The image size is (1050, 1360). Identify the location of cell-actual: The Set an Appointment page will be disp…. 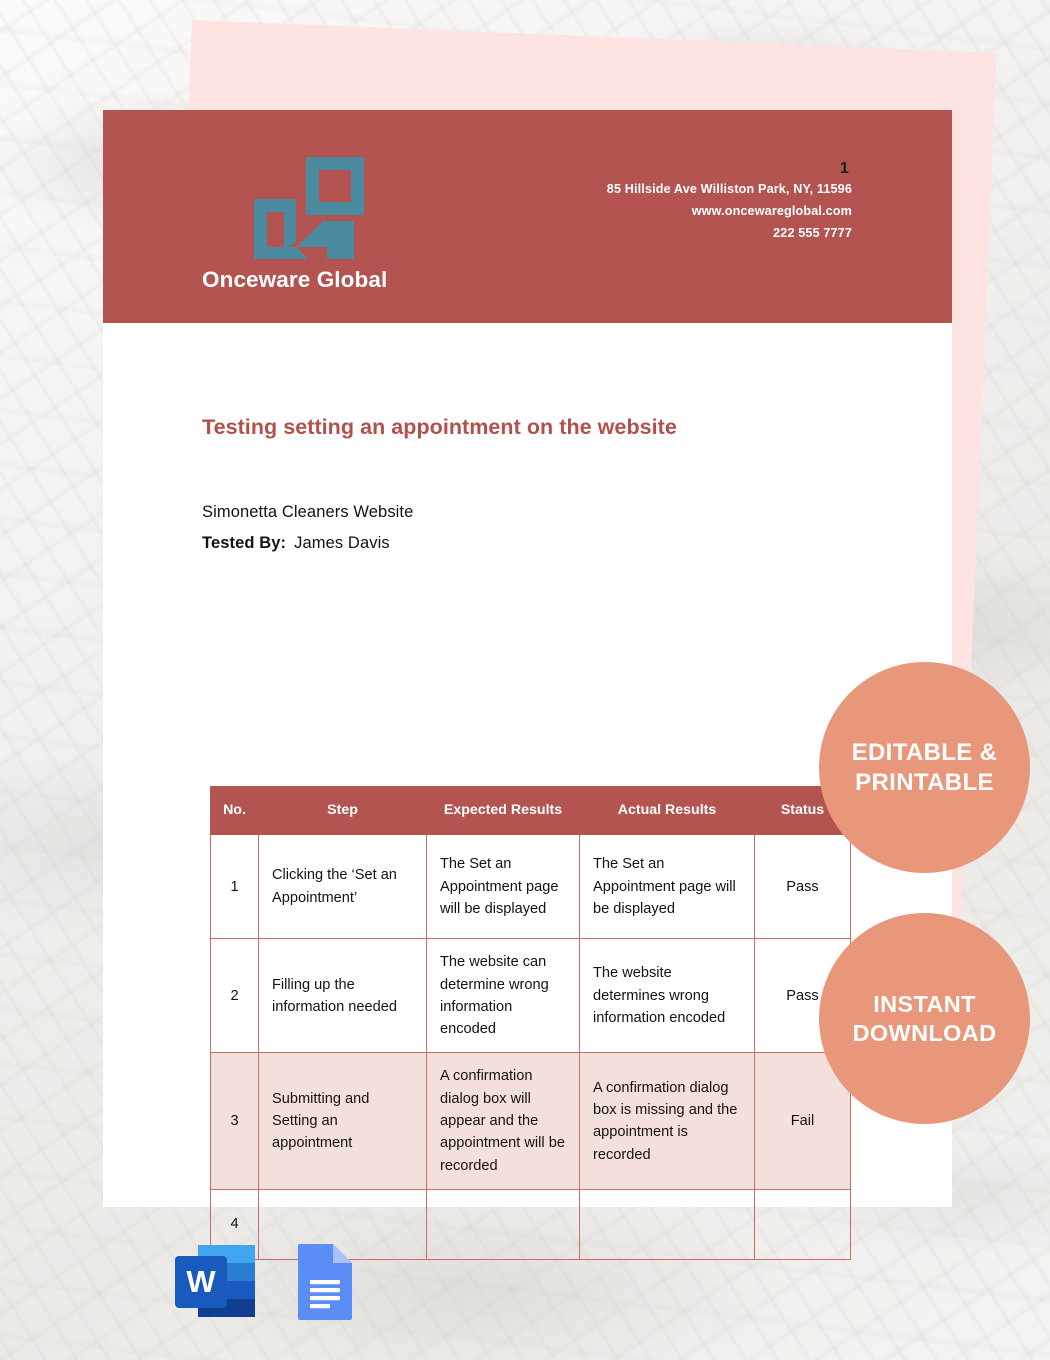
(667, 887).